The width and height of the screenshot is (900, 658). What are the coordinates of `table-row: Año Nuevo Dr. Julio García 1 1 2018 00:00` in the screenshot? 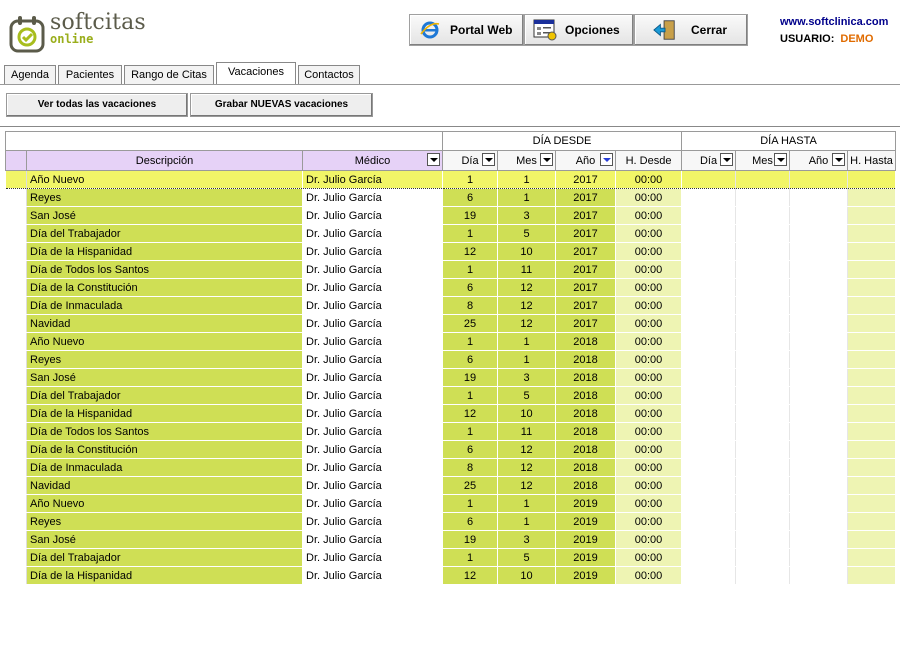 It's located at (451, 341).